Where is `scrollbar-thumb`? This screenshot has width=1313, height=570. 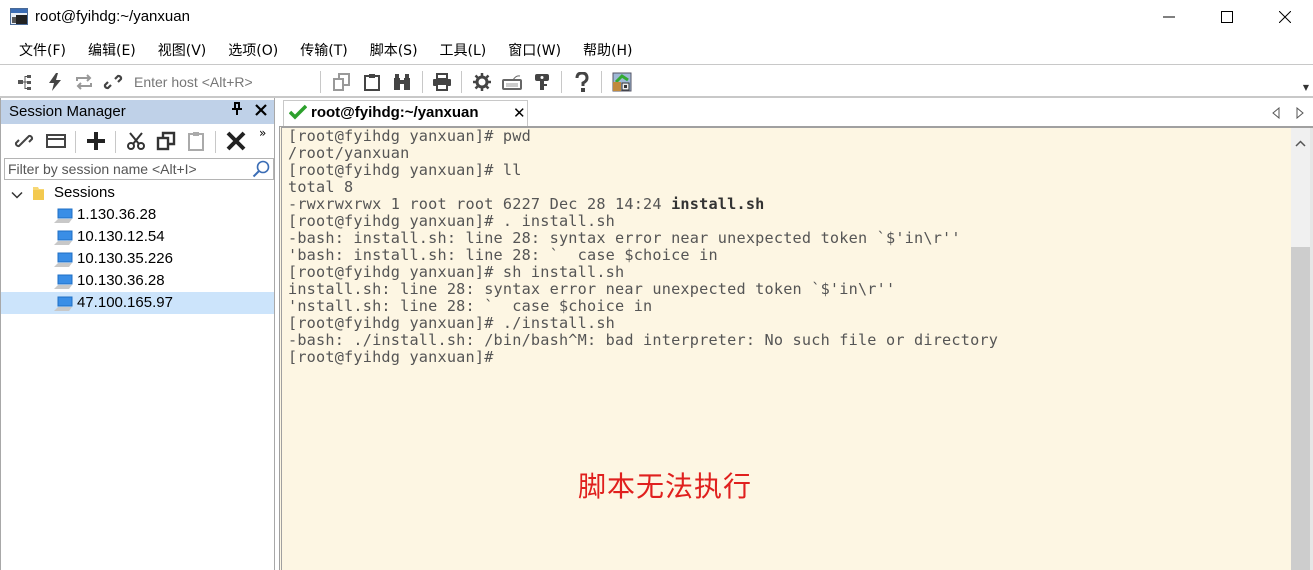 scrollbar-thumb is located at coordinates (1300, 408).